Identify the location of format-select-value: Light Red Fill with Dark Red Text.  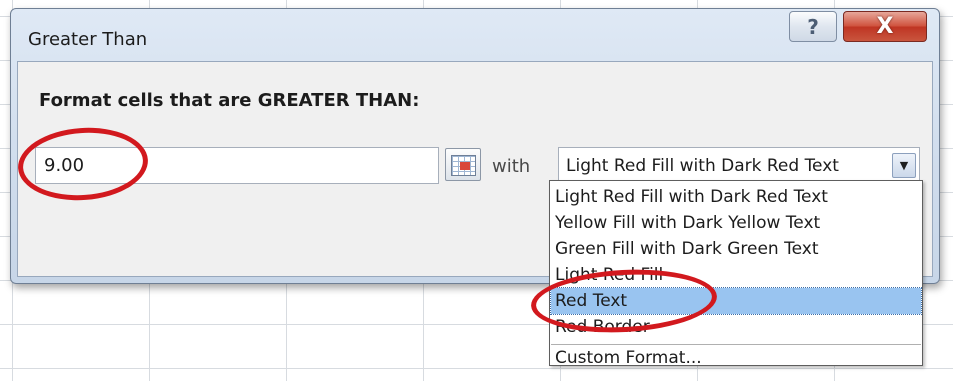
(702, 166).